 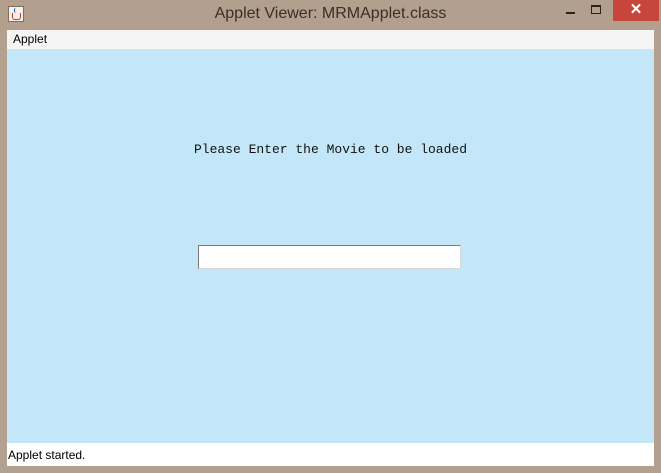 What do you see at coordinates (30, 39) in the screenshot?
I see `menu-applet: Applet` at bounding box center [30, 39].